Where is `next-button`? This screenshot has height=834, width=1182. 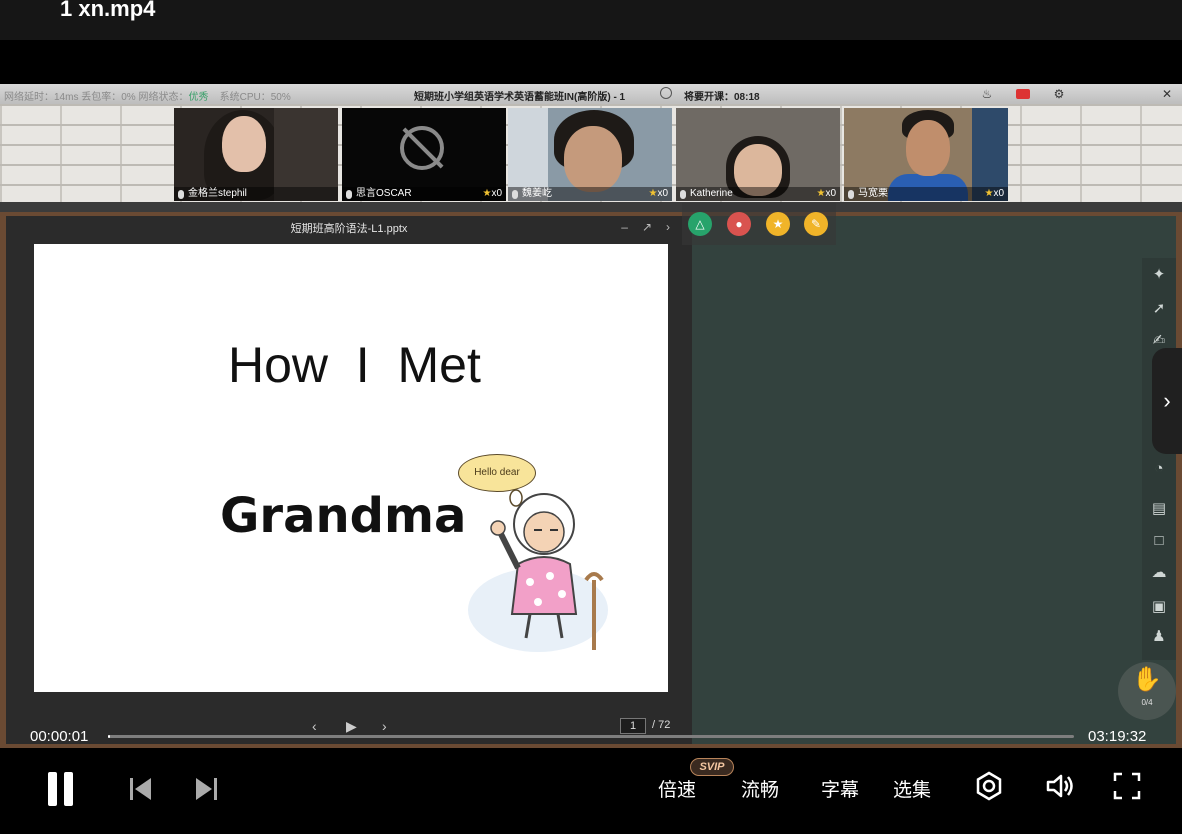 next-button is located at coordinates (208, 789).